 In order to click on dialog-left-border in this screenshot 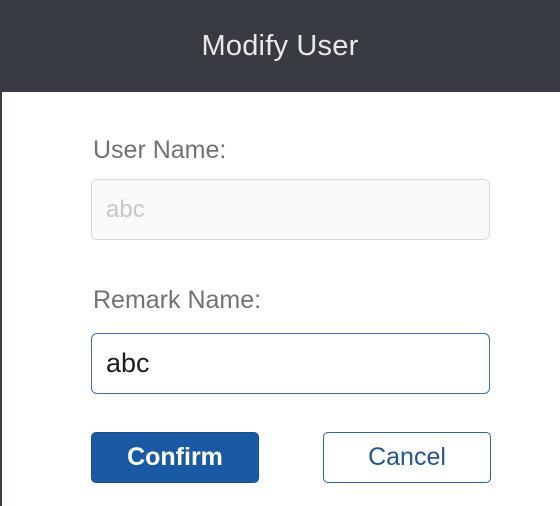, I will do `click(1, 253)`.